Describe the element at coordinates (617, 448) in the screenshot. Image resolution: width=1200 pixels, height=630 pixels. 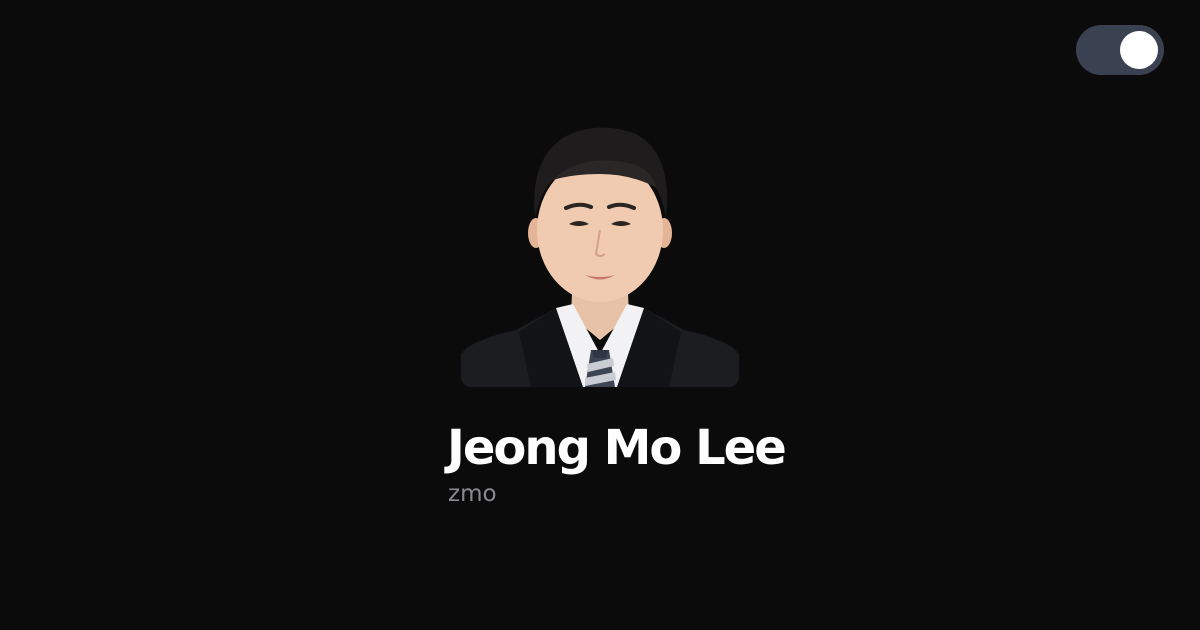
I see `profile-name: Jeong Mo Lee` at that location.